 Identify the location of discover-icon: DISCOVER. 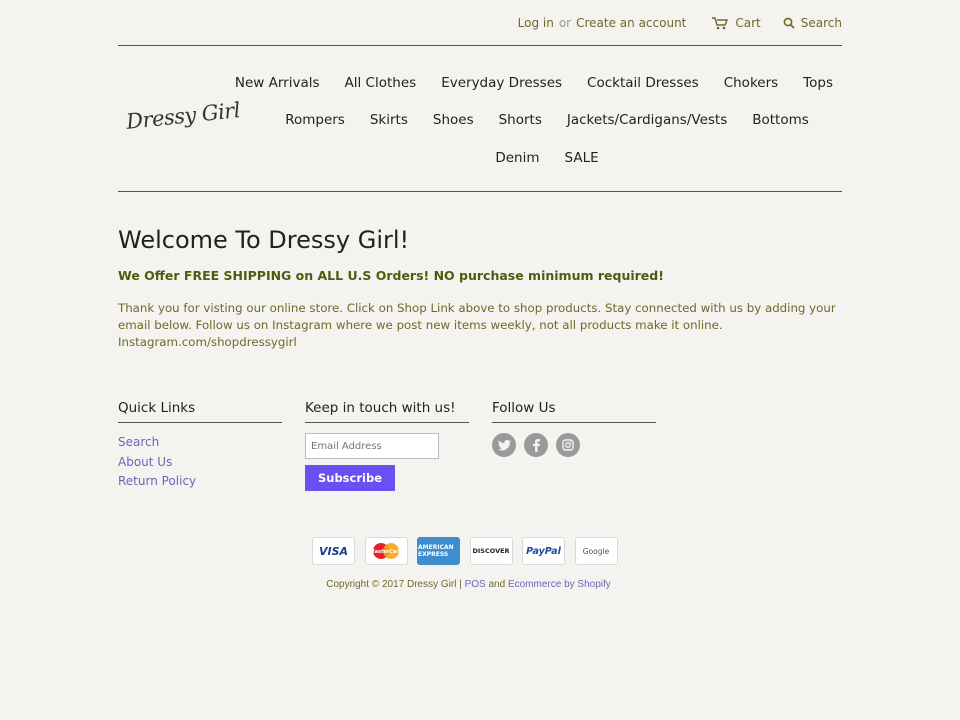
(491, 551).